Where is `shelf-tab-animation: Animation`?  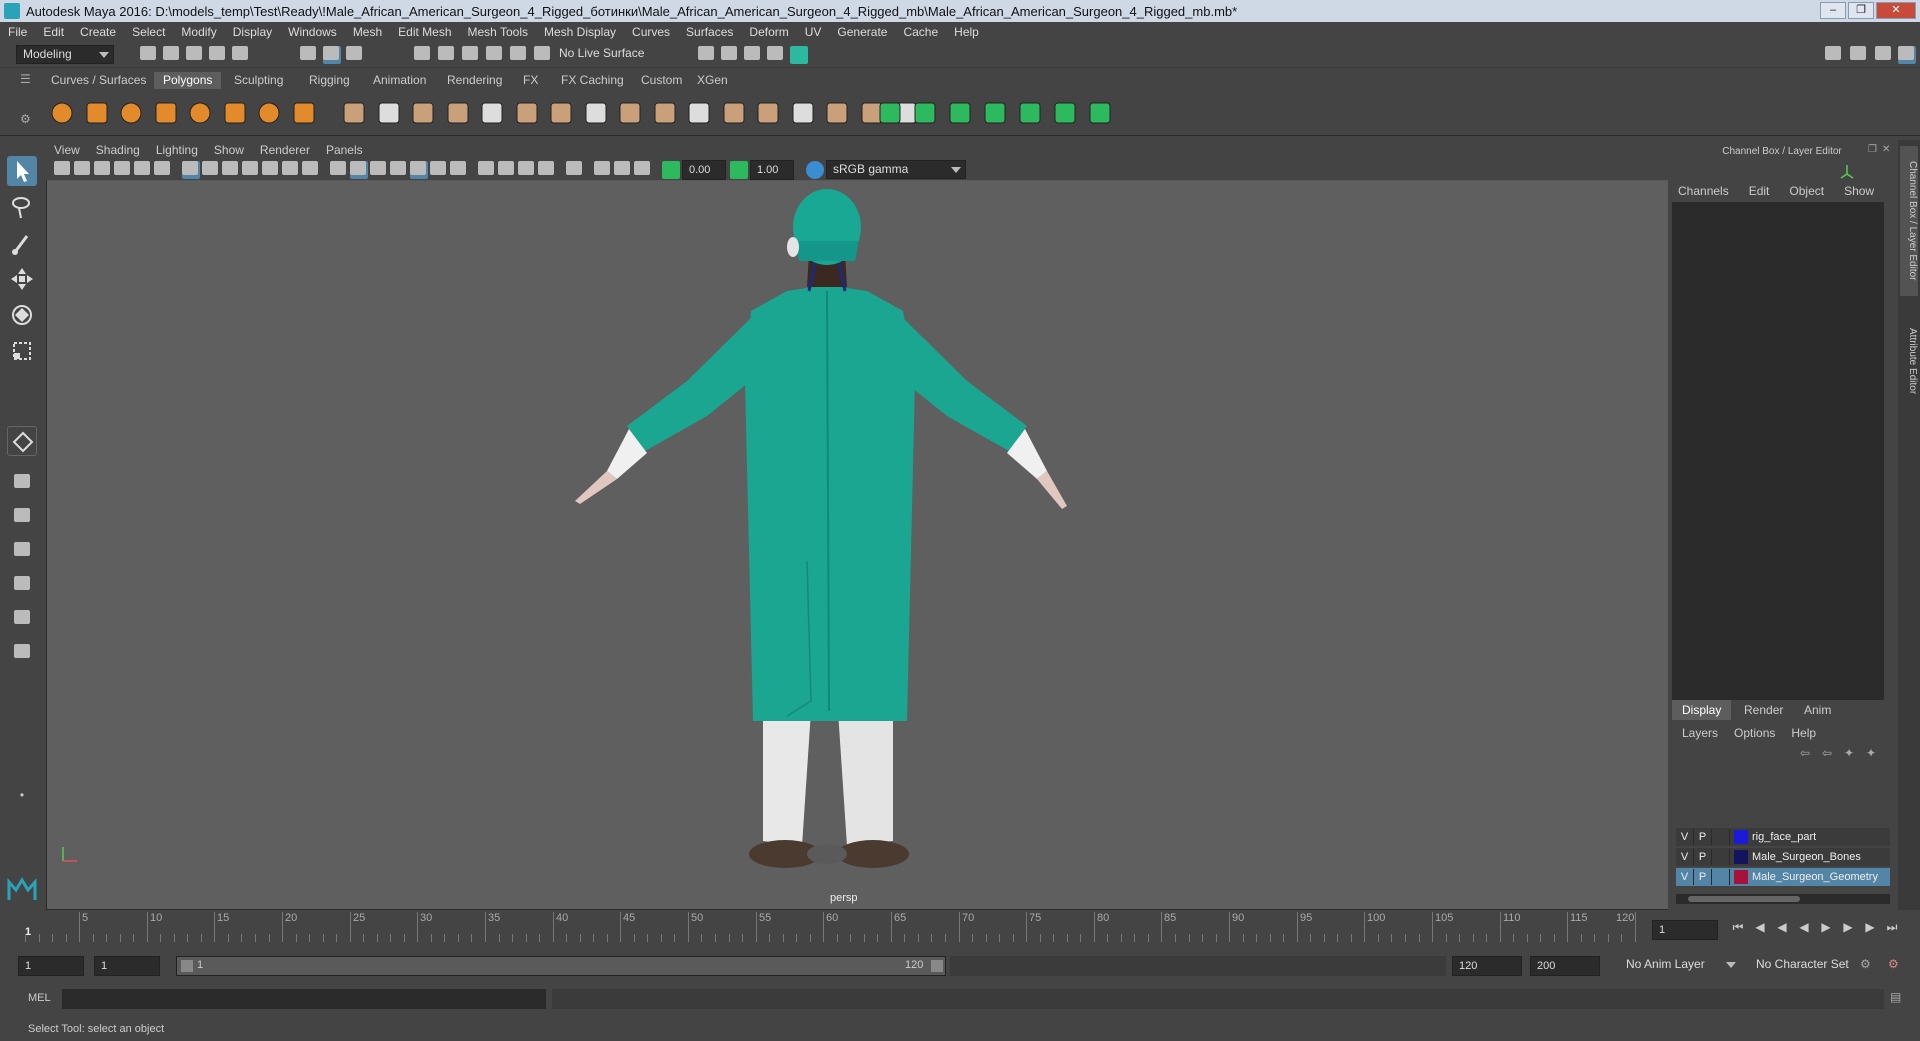 shelf-tab-animation: Animation is located at coordinates (399, 80).